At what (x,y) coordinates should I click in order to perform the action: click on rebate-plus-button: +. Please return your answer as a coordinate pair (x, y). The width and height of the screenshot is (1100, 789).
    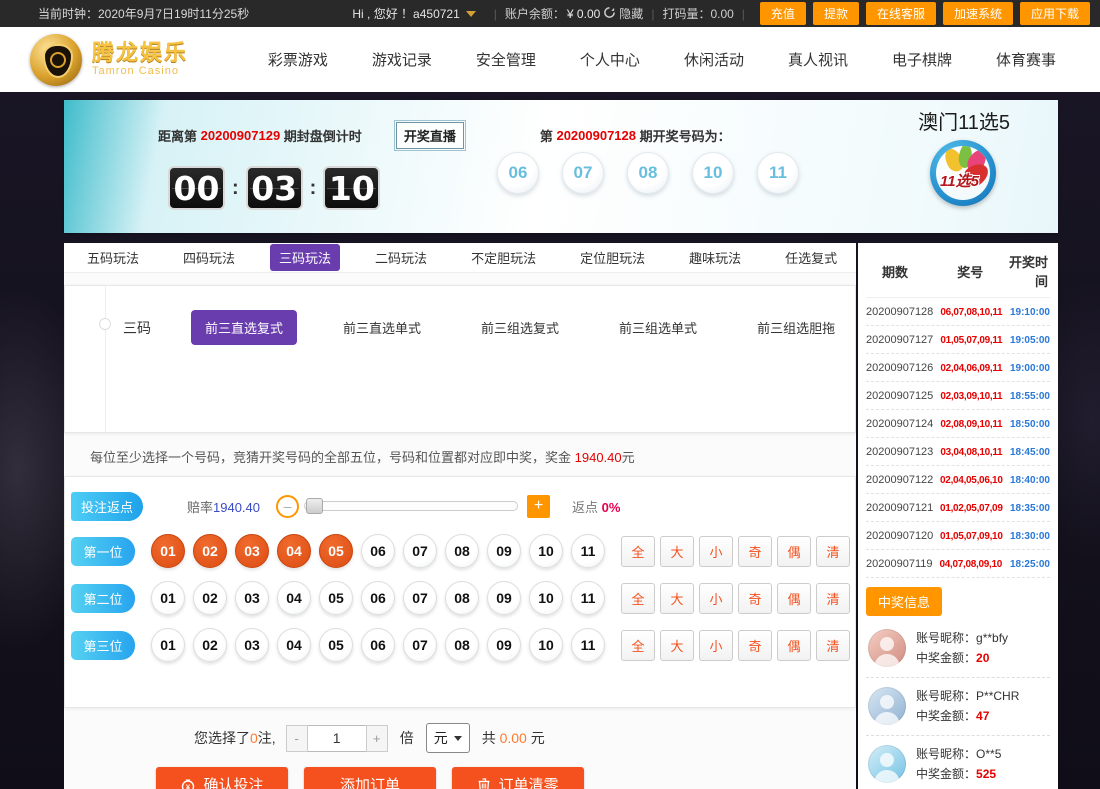
    Looking at the image, I should click on (539, 506).